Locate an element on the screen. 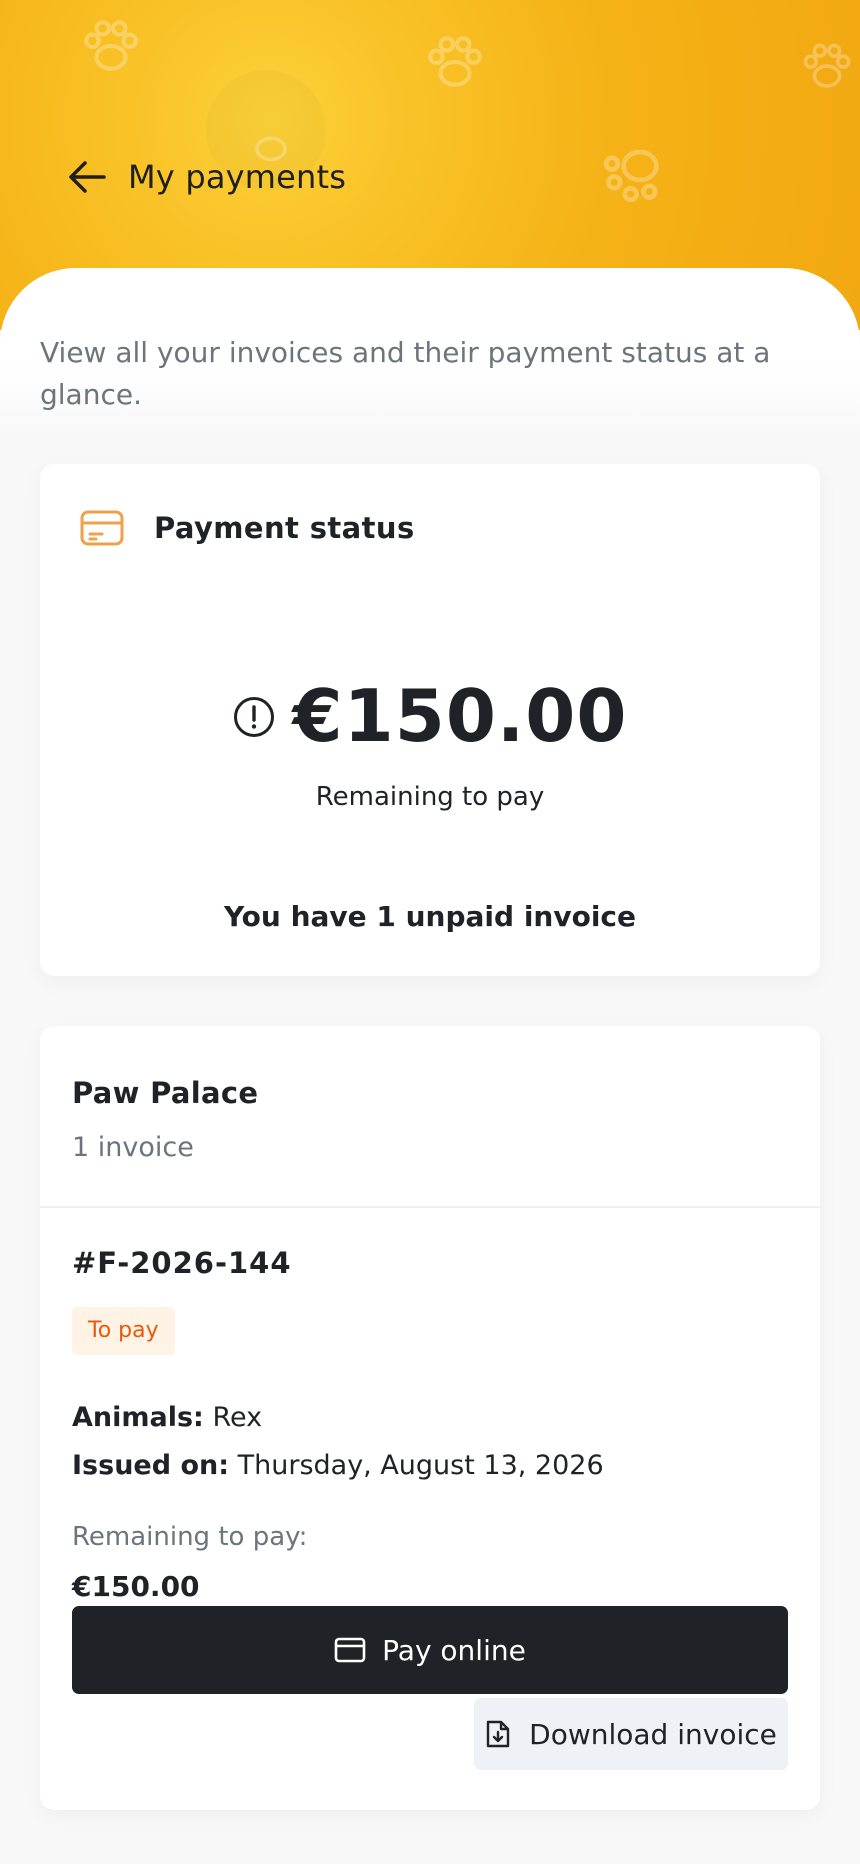 This screenshot has height=1864, width=860. remaining-amount: €150.00 is located at coordinates (460, 716).